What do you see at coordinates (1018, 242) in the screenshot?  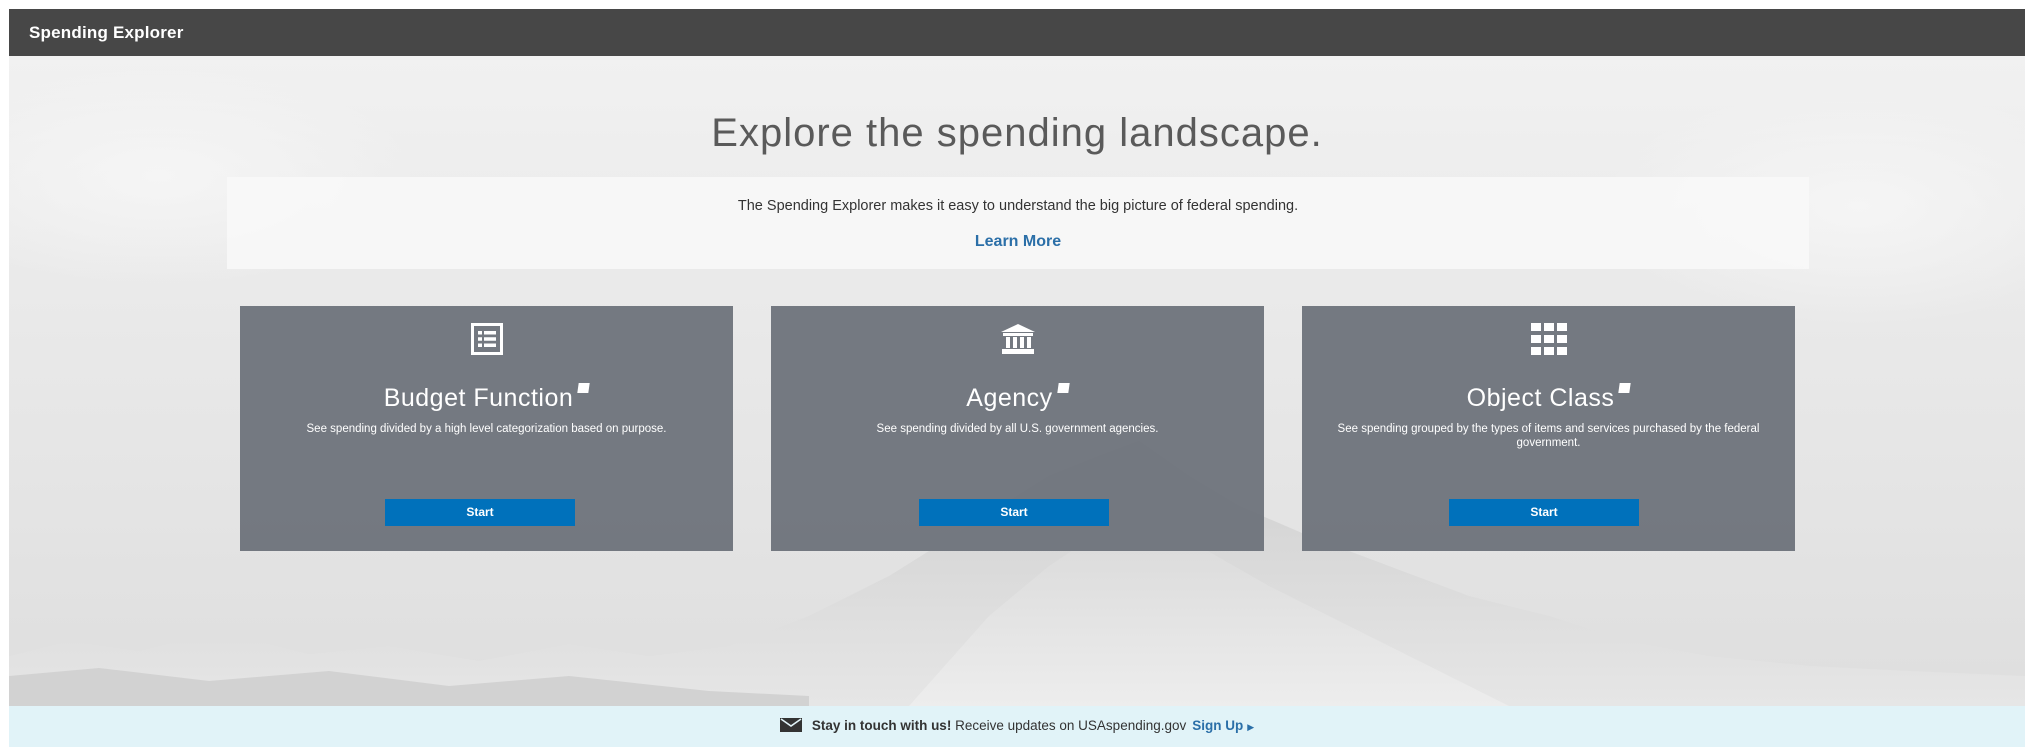 I see `learn-more-link: Learn More` at bounding box center [1018, 242].